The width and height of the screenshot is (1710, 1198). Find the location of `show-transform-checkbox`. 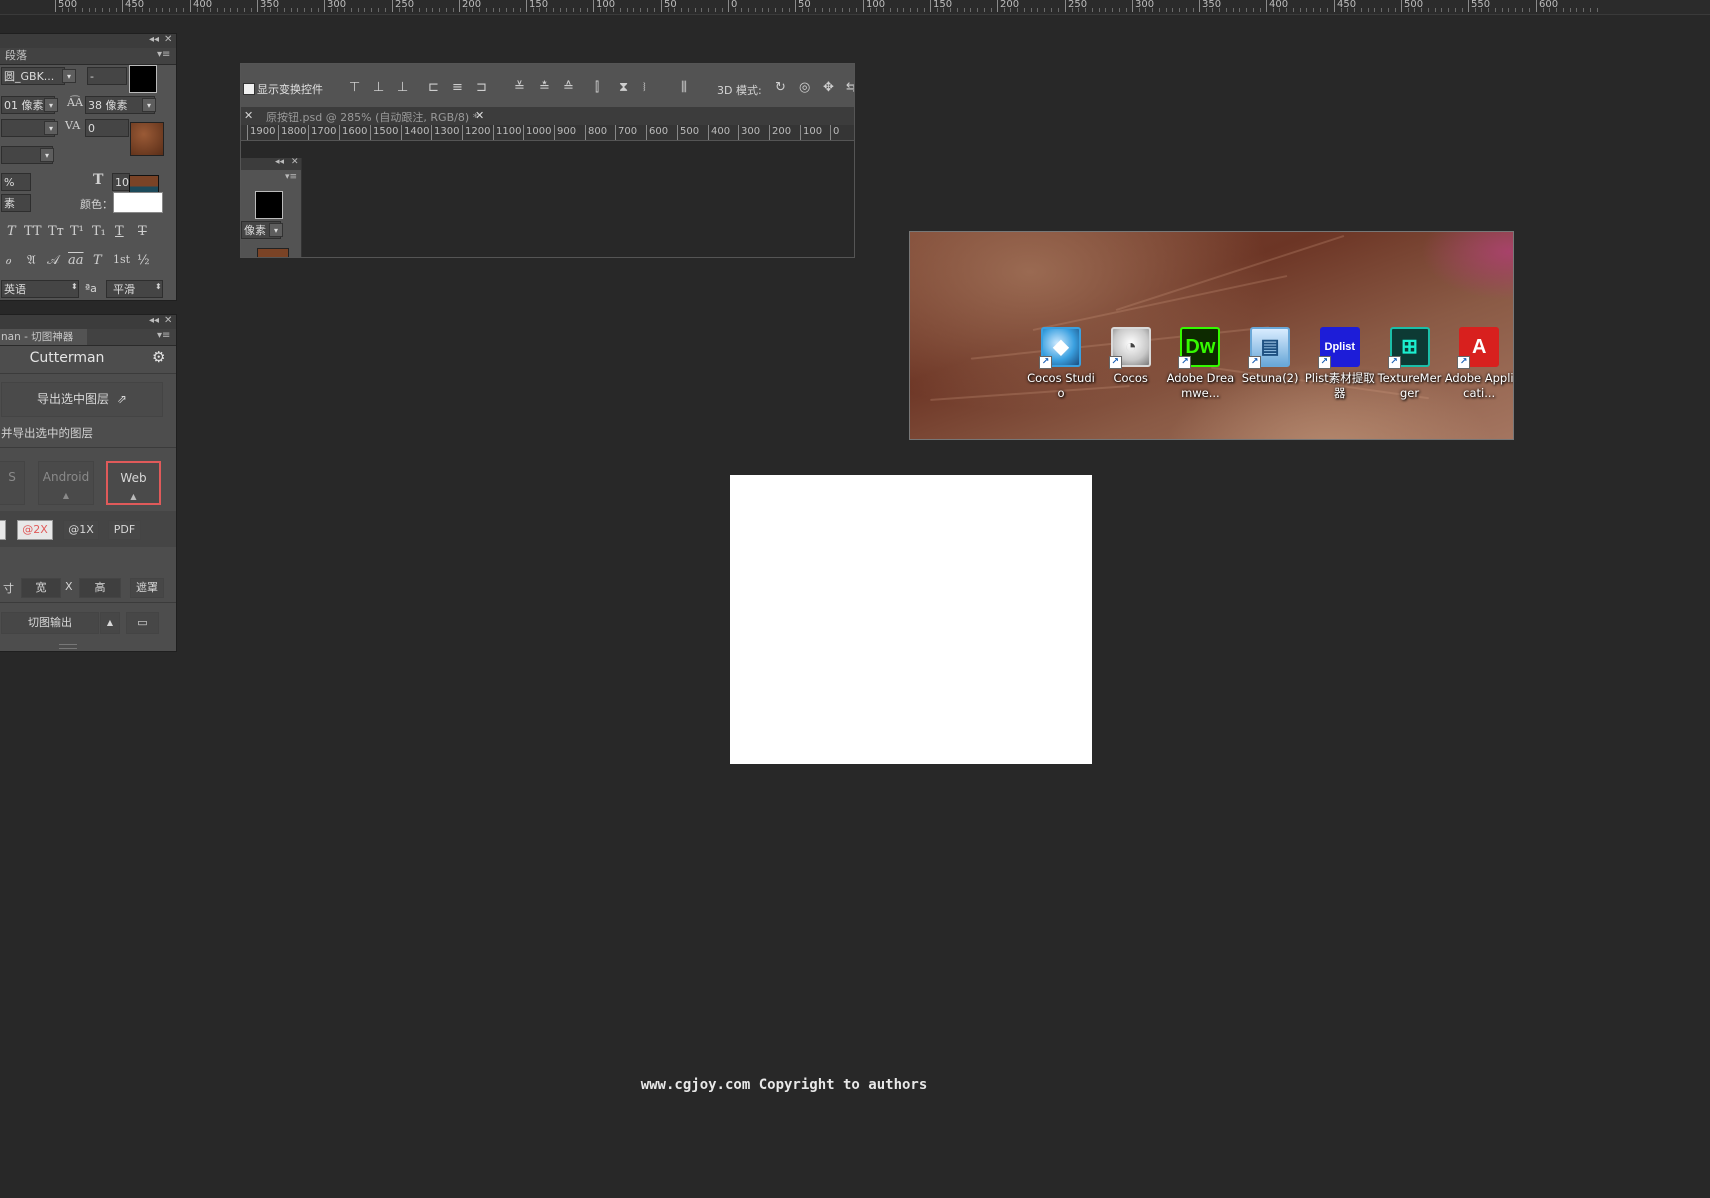

show-transform-checkbox is located at coordinates (249, 89).